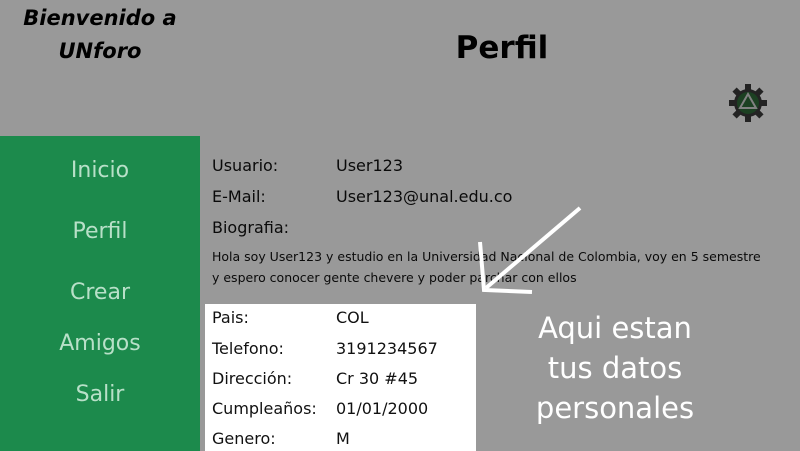 The image size is (800, 451). What do you see at coordinates (252, 378) in the screenshot?
I see `direccion-label: Dirección:` at bounding box center [252, 378].